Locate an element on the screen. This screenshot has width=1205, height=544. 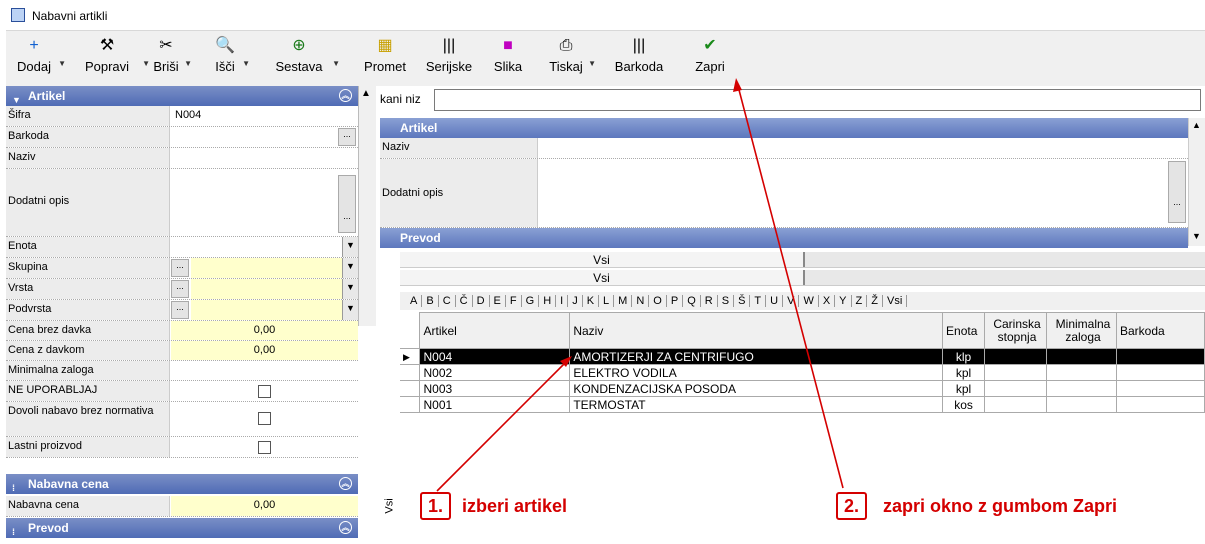
annotation-2-text: zapri okno z gumbom Zapri is located at coordinates (1000, 506).